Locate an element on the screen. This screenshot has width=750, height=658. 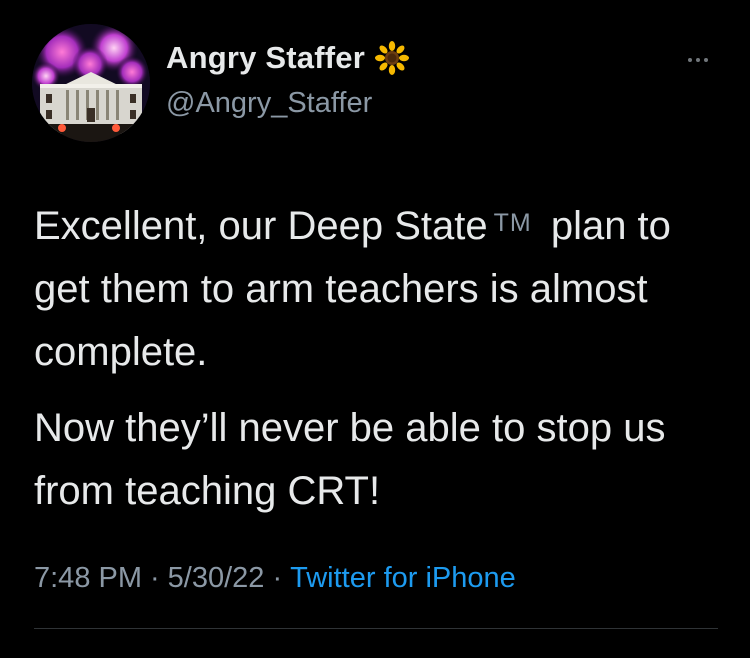
tweet-text-part: Excellent, our Deep State is located at coordinates (261, 226).